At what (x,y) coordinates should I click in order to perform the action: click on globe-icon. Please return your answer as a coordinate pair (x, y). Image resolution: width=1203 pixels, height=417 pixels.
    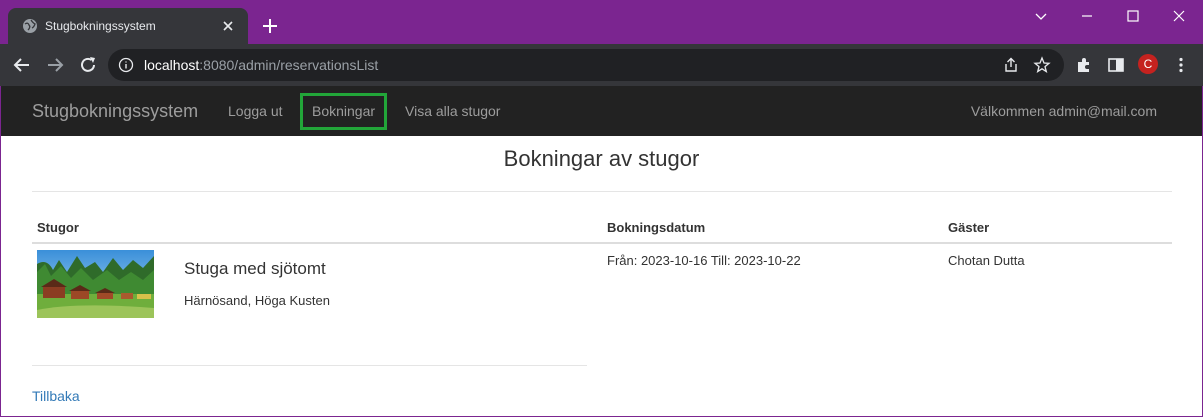
    Looking at the image, I should click on (30, 26).